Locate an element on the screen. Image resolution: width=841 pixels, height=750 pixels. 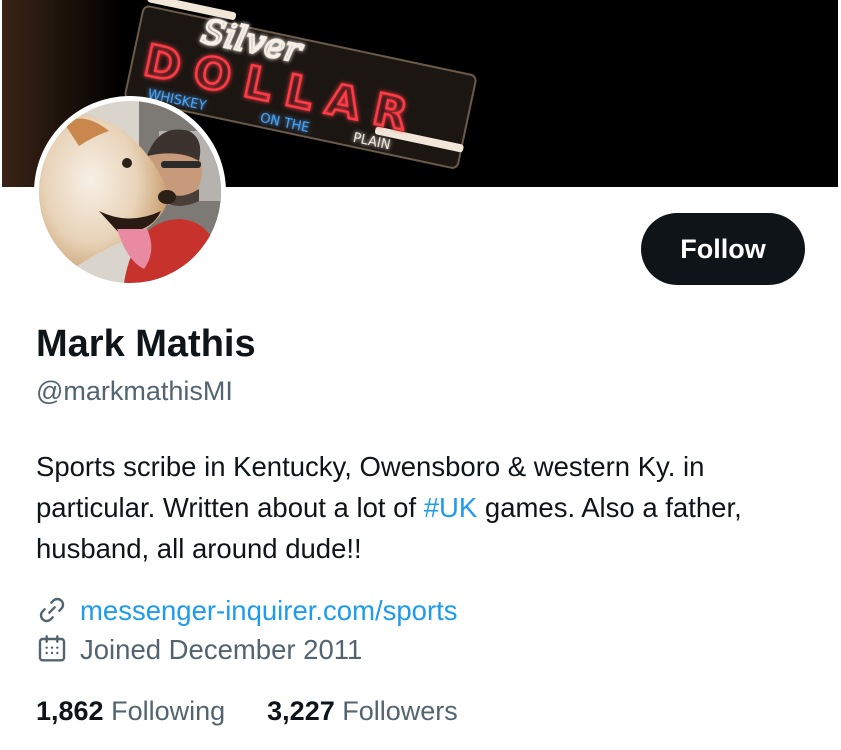
following-count: 1,862 is located at coordinates (70, 711).